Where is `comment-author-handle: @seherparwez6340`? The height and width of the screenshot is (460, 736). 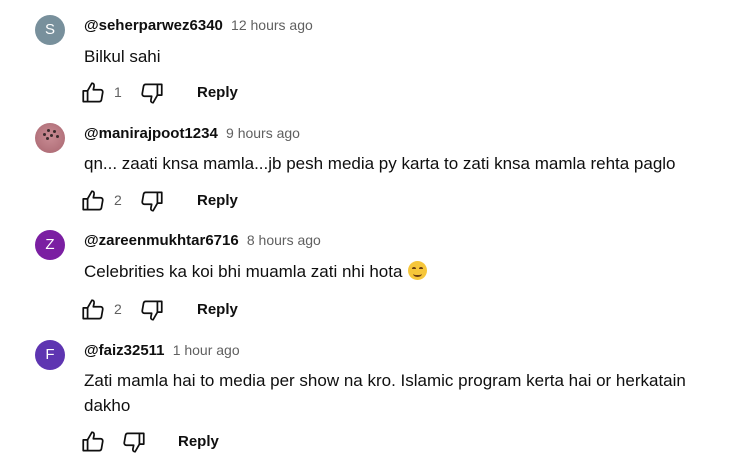
comment-author-handle: @seherparwez6340 is located at coordinates (153, 25).